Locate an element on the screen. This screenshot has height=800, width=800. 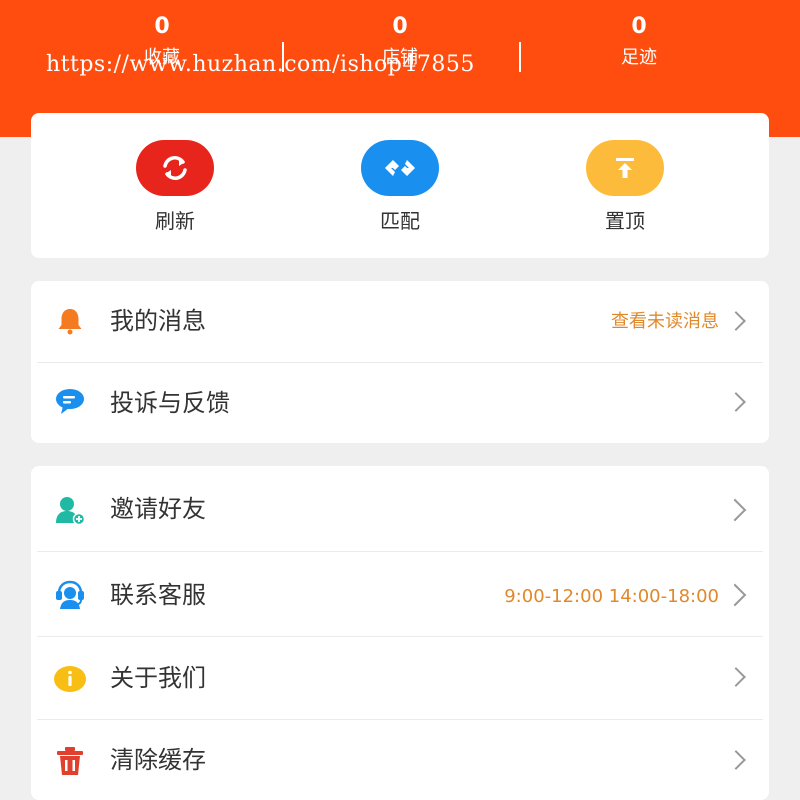
chat-bubble-icon is located at coordinates (70, 401).